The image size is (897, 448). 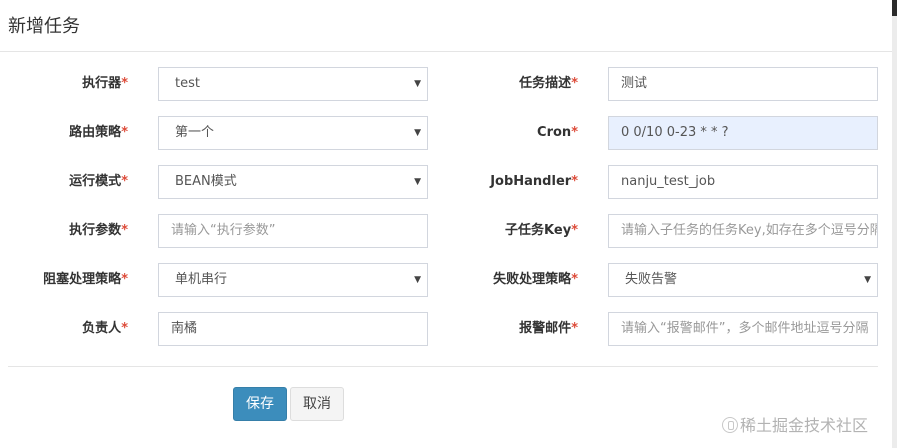 I want to click on alarm-email-input: 请输入“报警邮件”，多个邮件地址逗号分隔, so click(x=743, y=329).